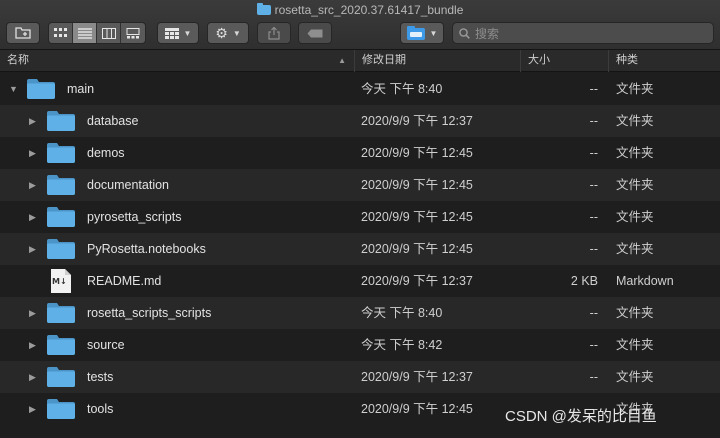  Describe the element at coordinates (14, 89) in the screenshot. I see `disclosure-expanded-icon: ▼` at that location.